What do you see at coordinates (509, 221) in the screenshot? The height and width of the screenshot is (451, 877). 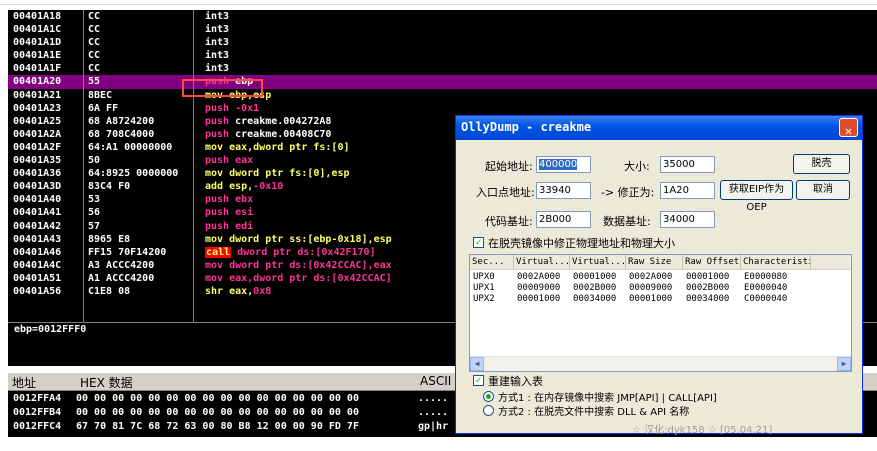 I see `code-base-label: 代码基址:` at bounding box center [509, 221].